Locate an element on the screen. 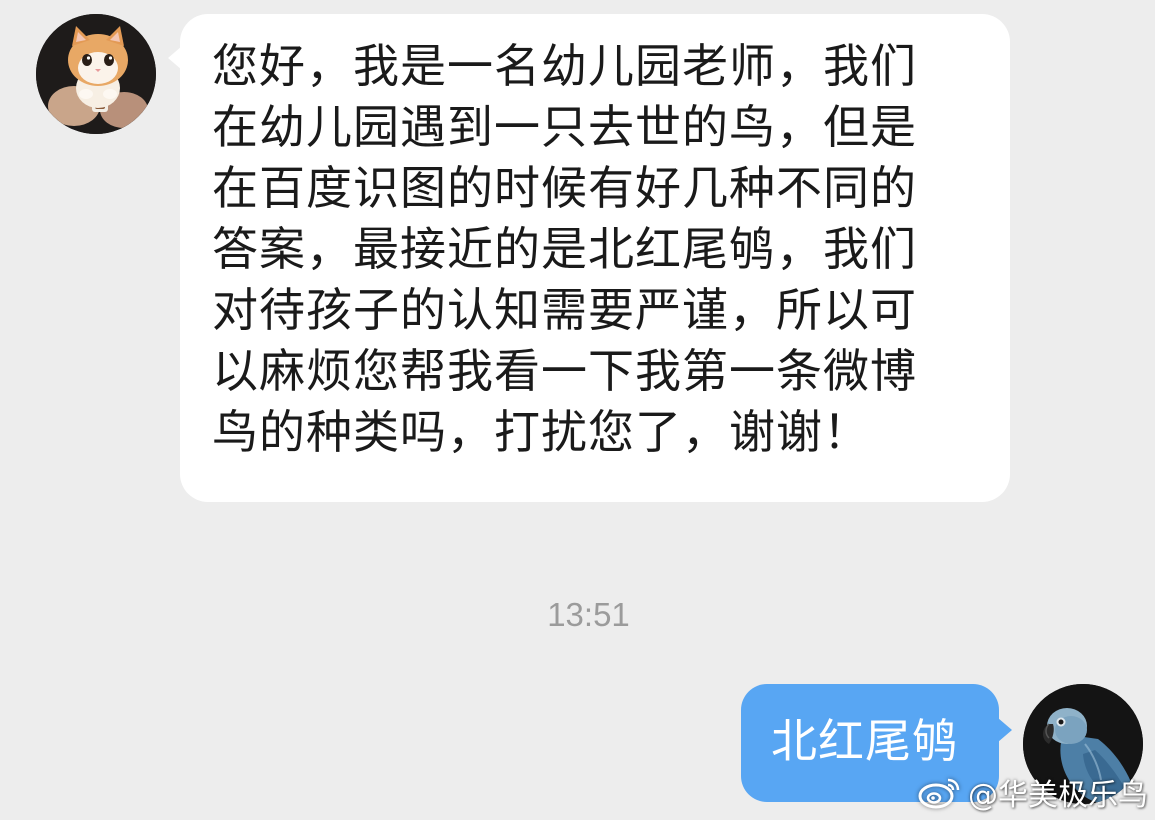  sender-avatar is located at coordinates (96, 74).